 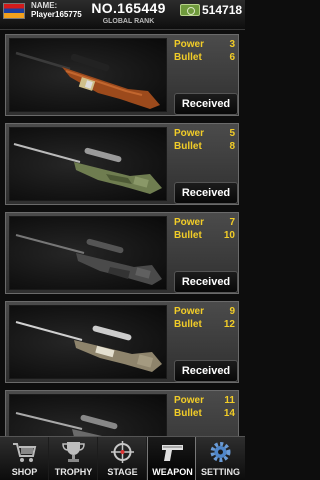 What do you see at coordinates (88, 415) in the screenshot?
I see `sniper-rifle-grey-icon` at bounding box center [88, 415].